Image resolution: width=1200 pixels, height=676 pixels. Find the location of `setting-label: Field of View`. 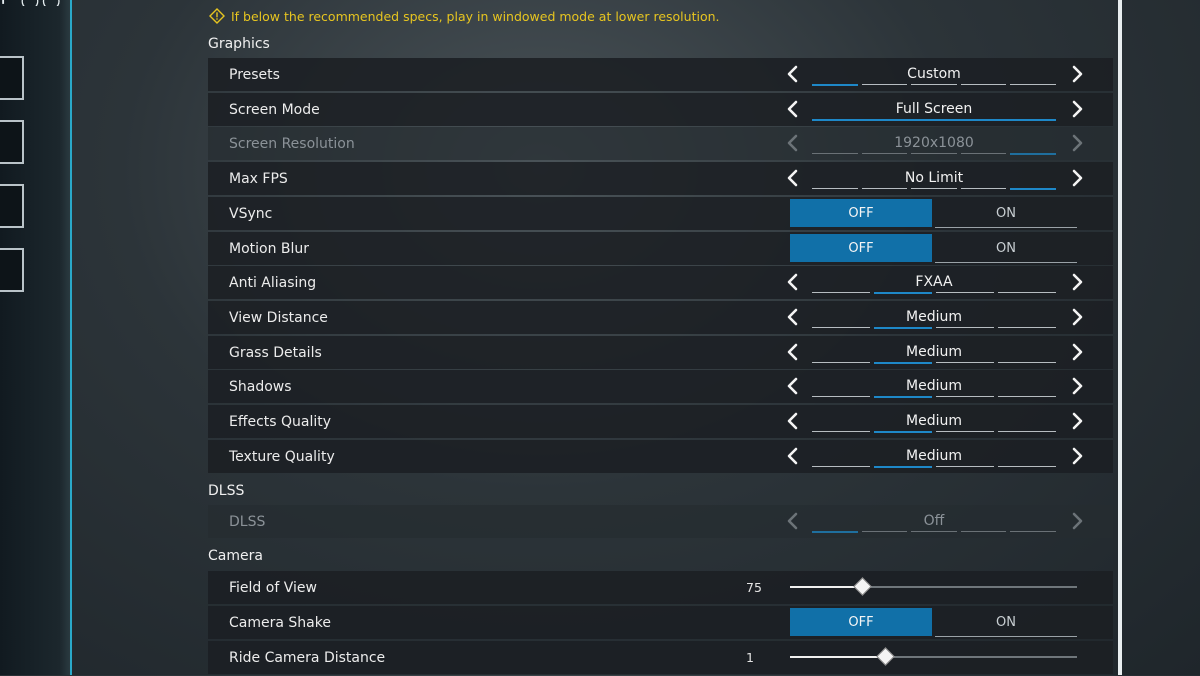

setting-label: Field of View is located at coordinates (273, 588).